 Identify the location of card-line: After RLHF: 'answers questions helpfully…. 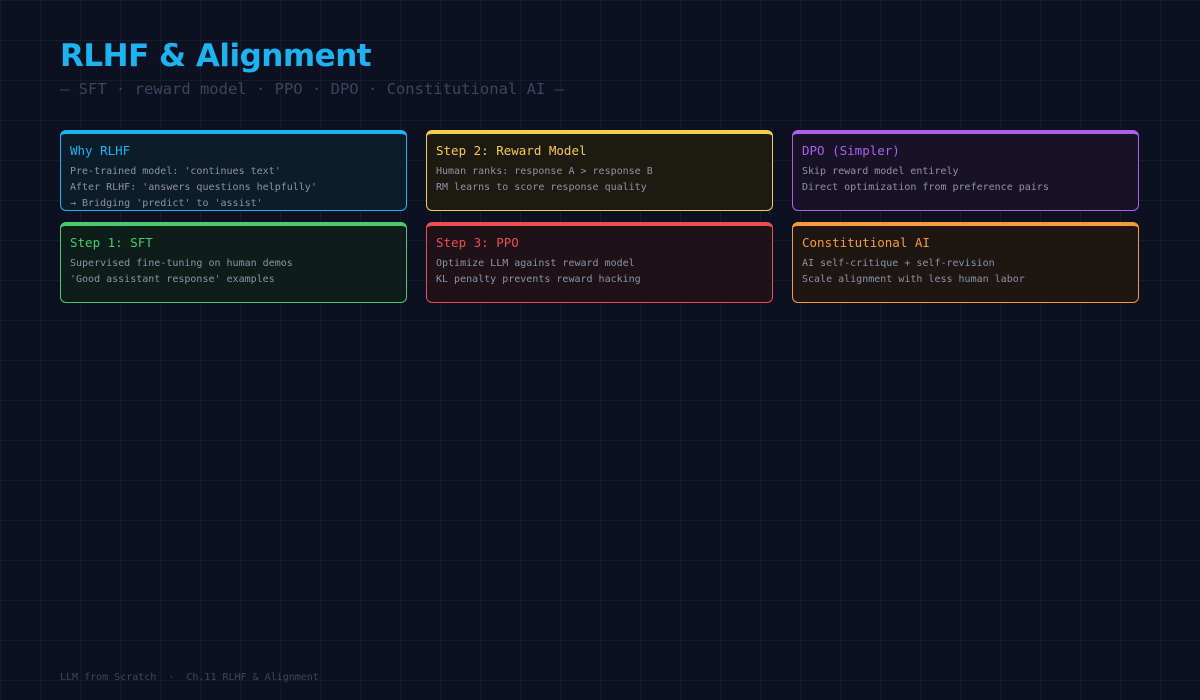
(193, 187).